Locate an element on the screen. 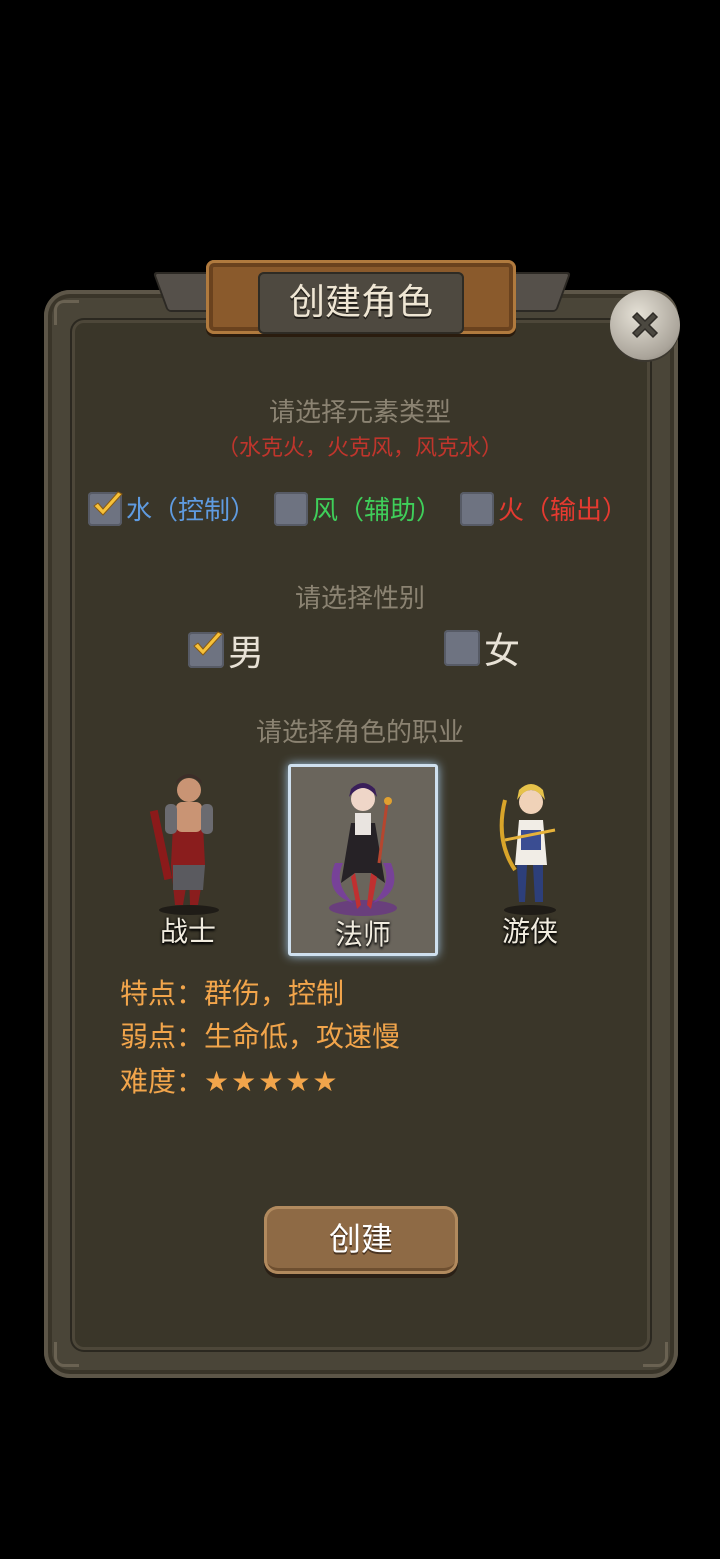  gender-prompt: 请选择性别 is located at coordinates (359, 599).